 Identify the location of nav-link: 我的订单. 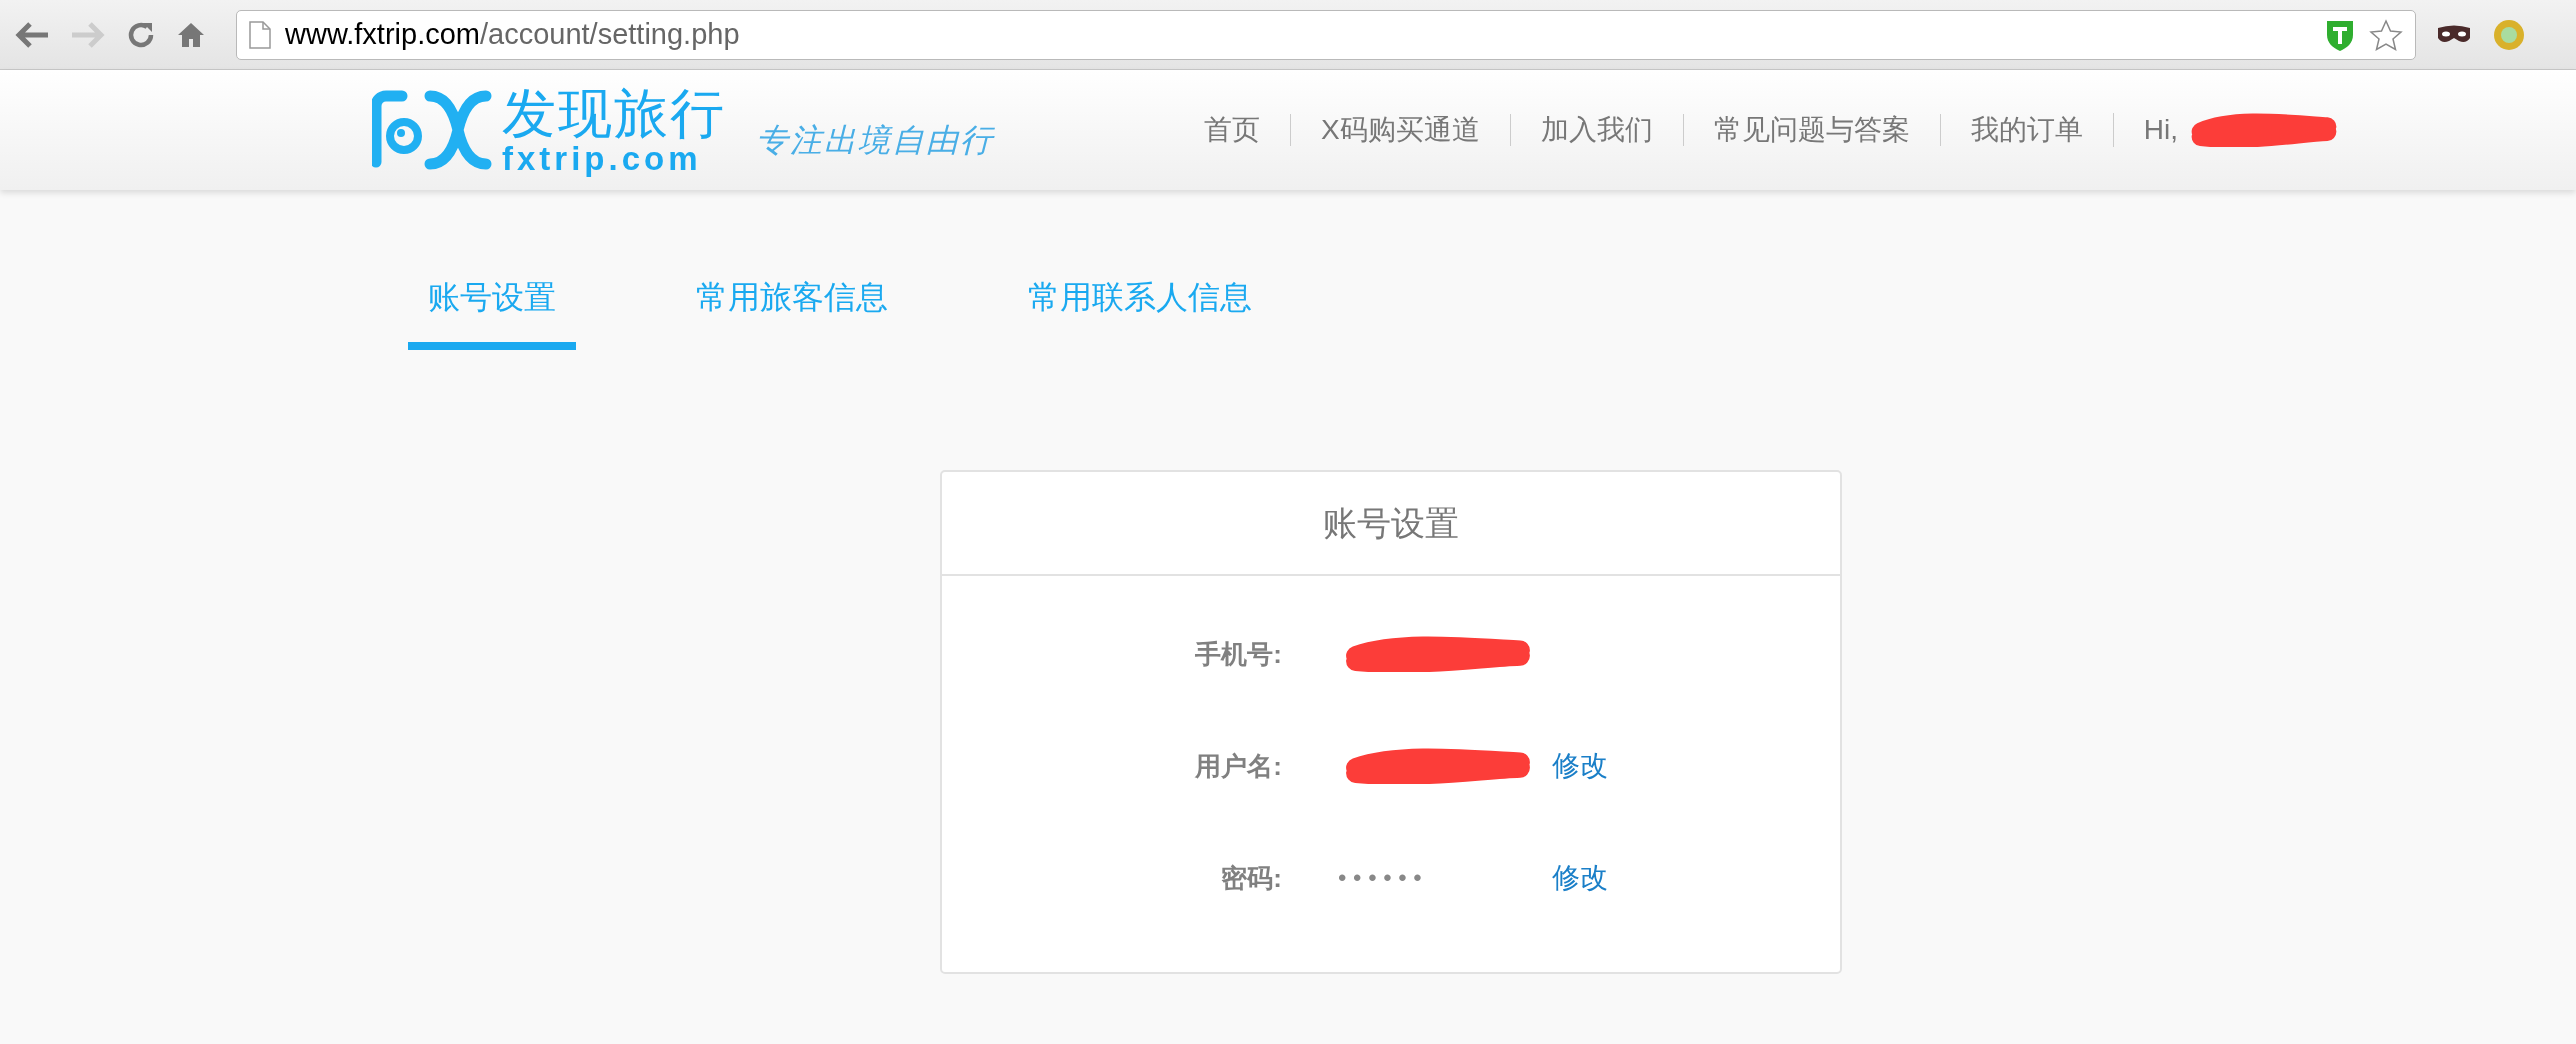
(2026, 130).